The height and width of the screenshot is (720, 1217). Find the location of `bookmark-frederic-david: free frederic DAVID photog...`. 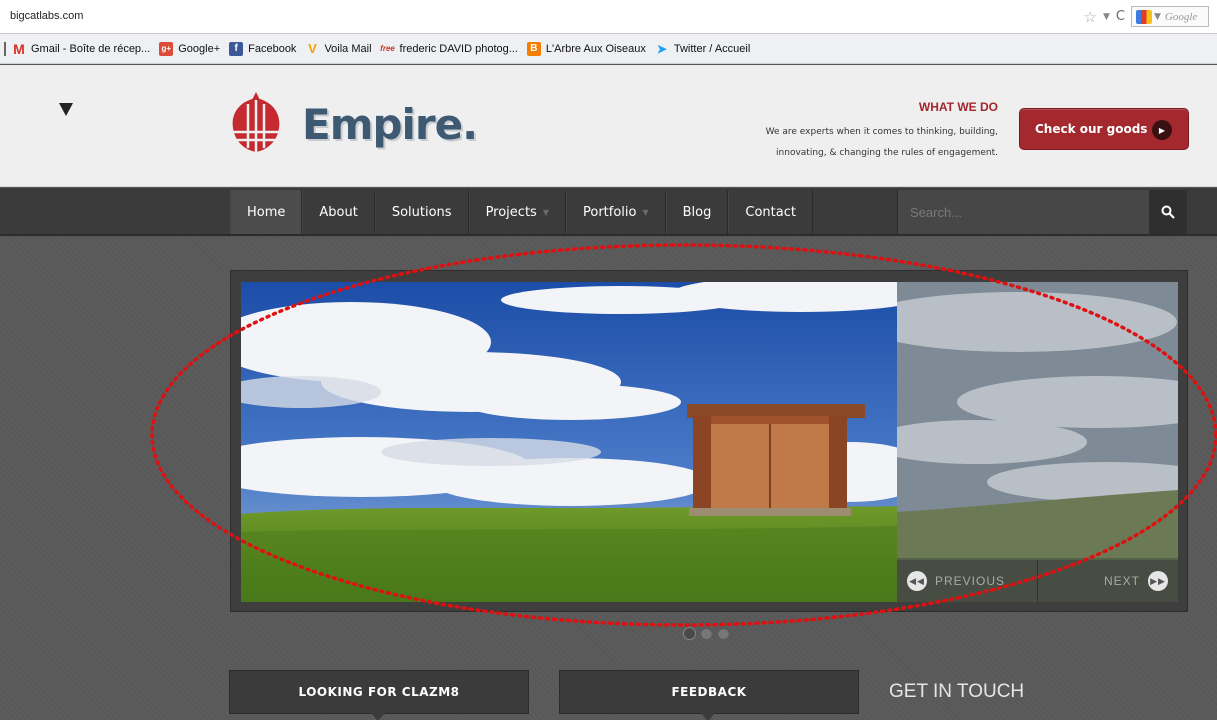

bookmark-frederic-david: free frederic DAVID photog... is located at coordinates (449, 49).